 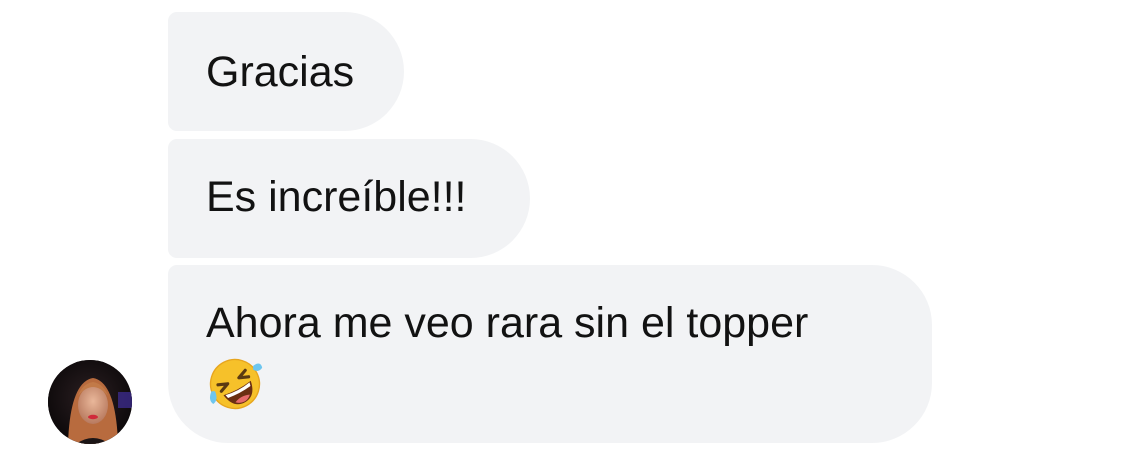 I want to click on message-bubble: Gracias, so click(x=286, y=71).